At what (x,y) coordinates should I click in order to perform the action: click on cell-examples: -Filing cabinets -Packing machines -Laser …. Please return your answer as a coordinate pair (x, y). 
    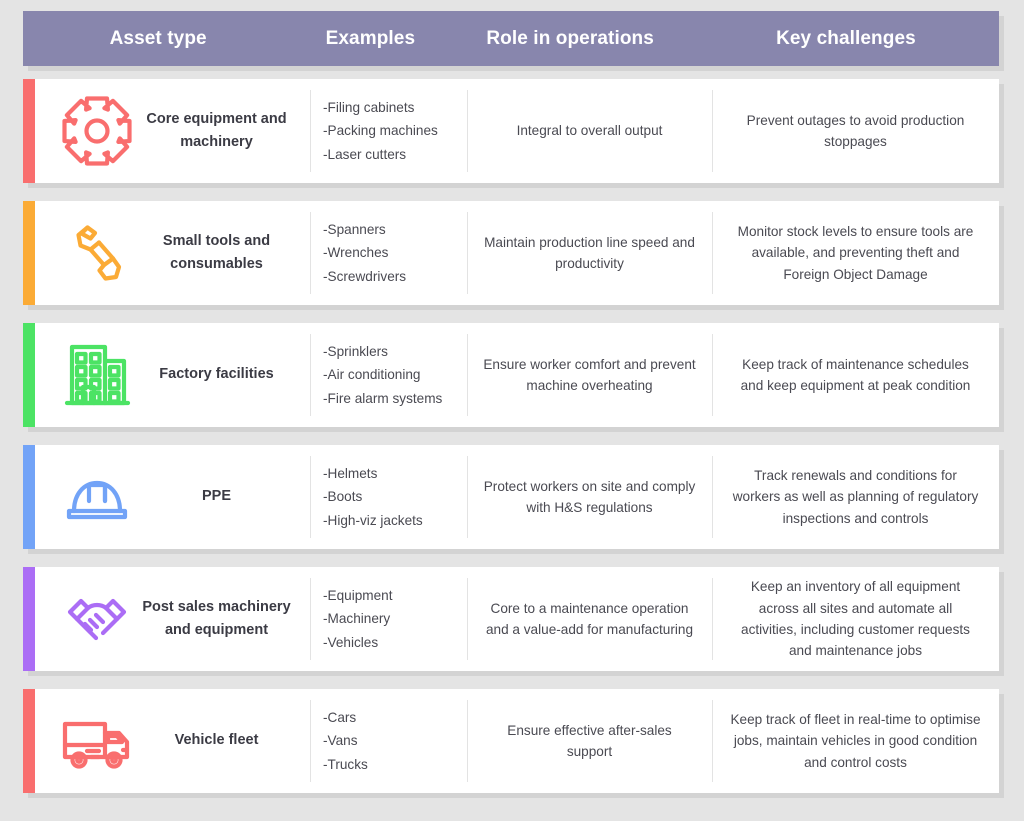
    Looking at the image, I should click on (388, 131).